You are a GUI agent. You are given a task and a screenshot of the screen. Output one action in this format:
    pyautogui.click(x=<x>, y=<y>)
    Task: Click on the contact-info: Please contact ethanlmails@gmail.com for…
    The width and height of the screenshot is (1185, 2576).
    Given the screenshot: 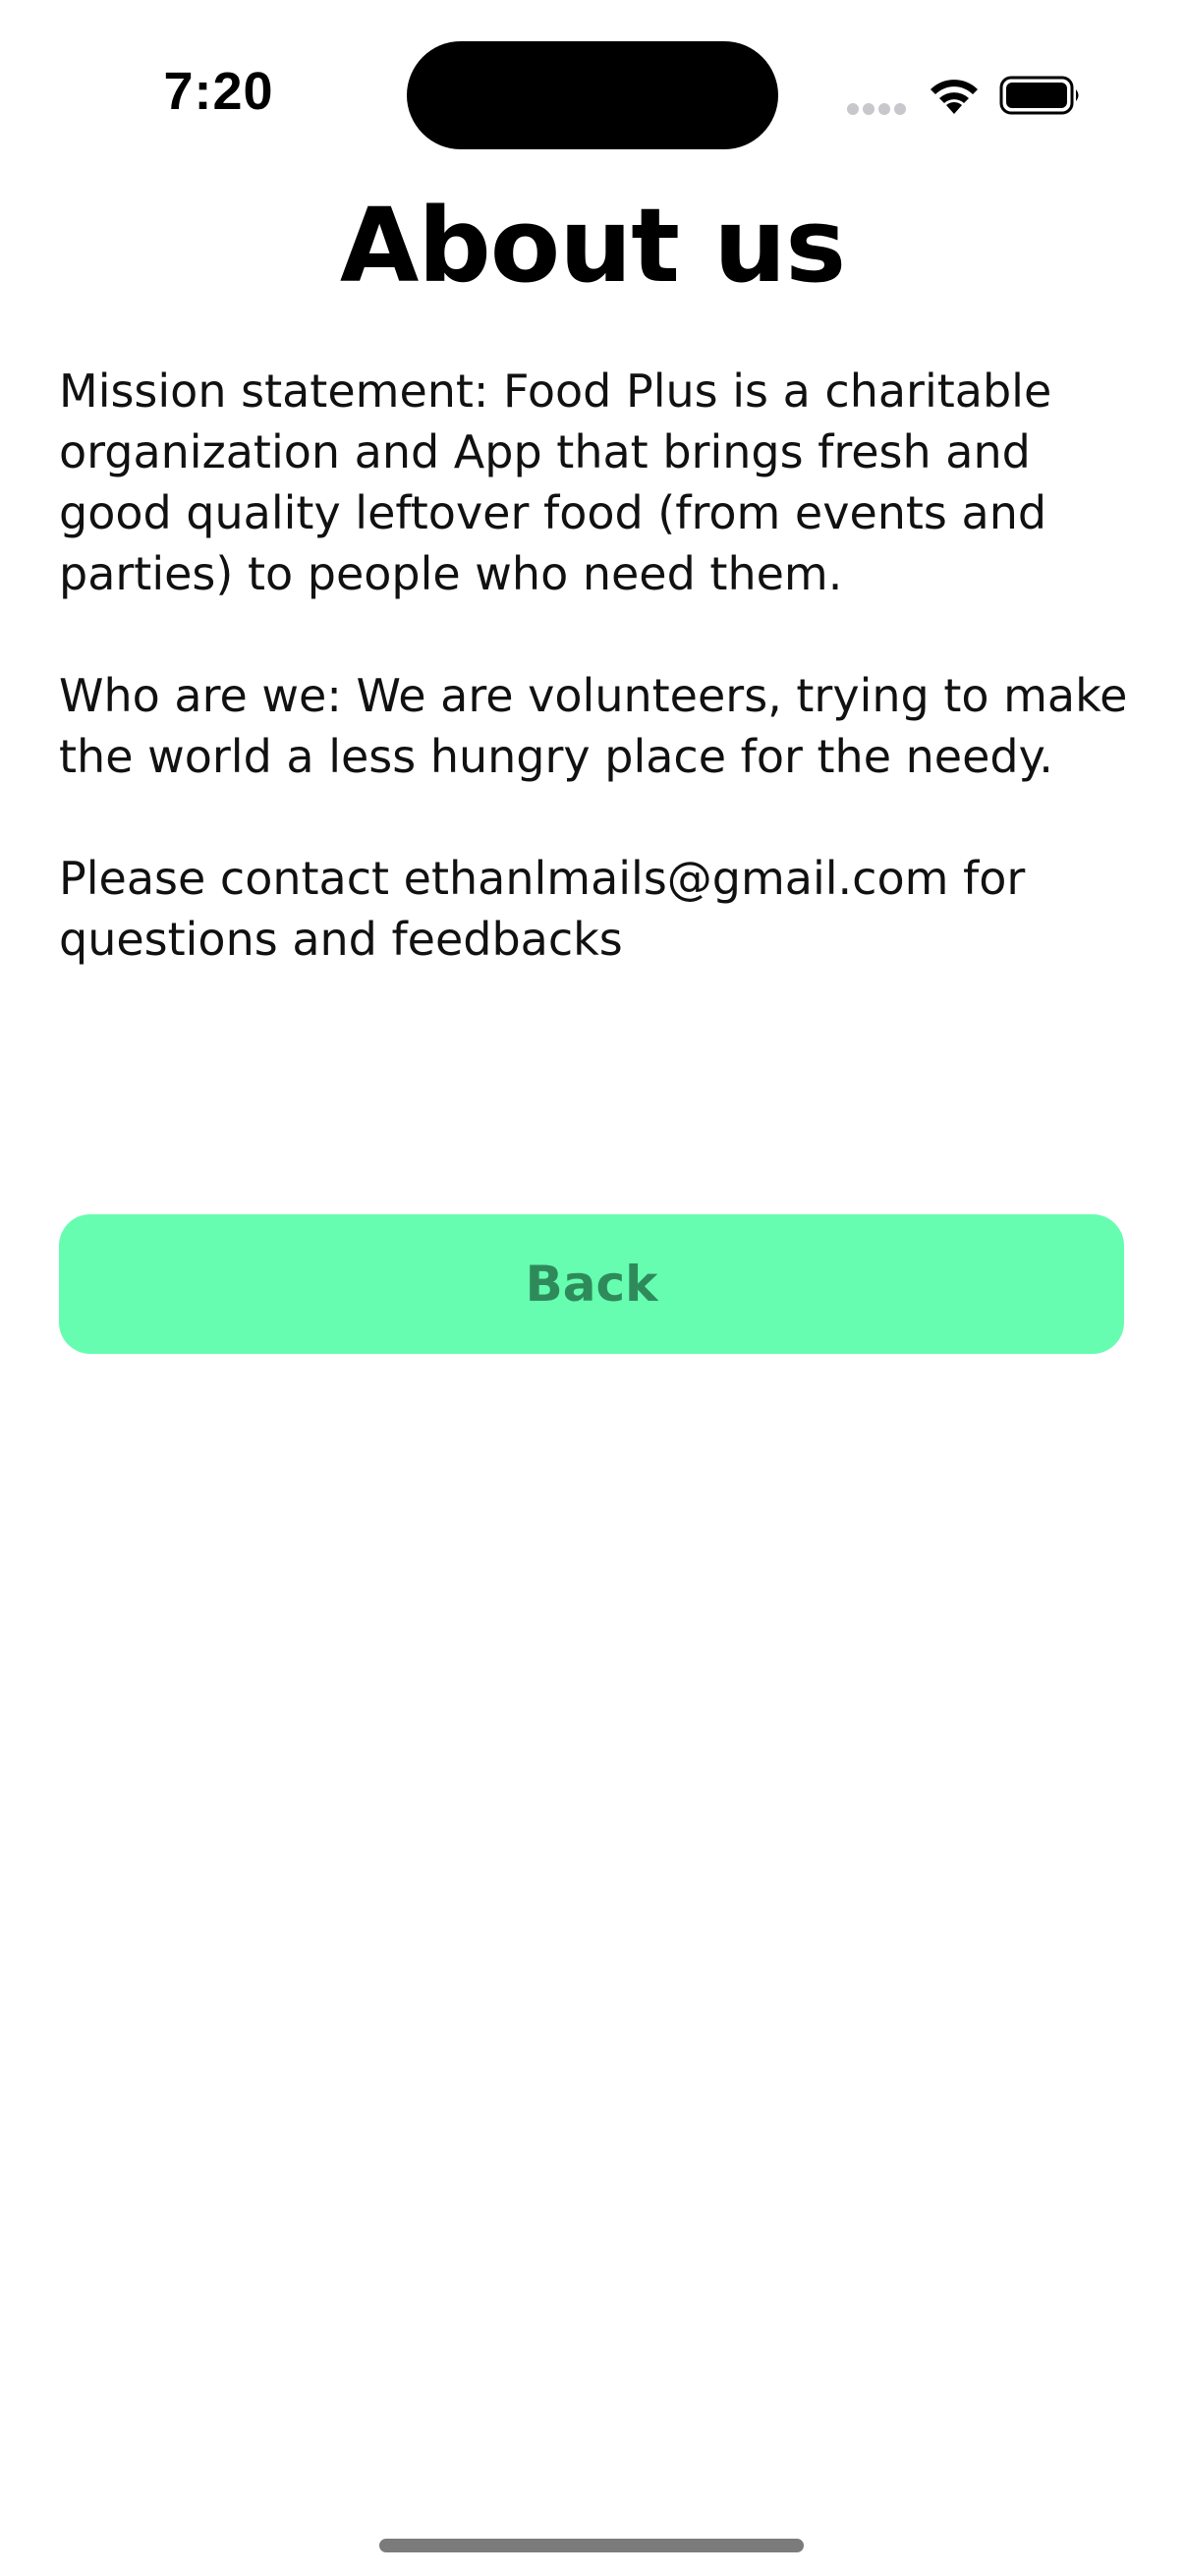 What is the action you would take?
    pyautogui.click(x=542, y=909)
    